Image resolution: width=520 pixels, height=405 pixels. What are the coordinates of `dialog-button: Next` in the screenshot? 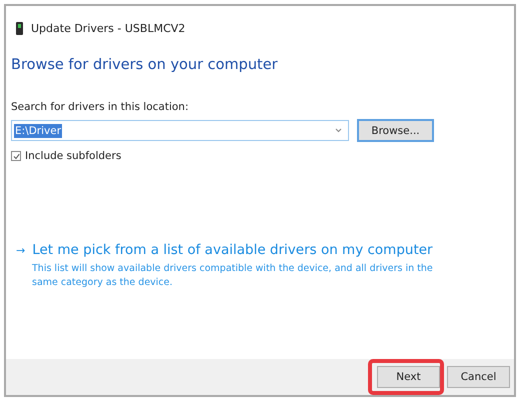 It's located at (408, 377).